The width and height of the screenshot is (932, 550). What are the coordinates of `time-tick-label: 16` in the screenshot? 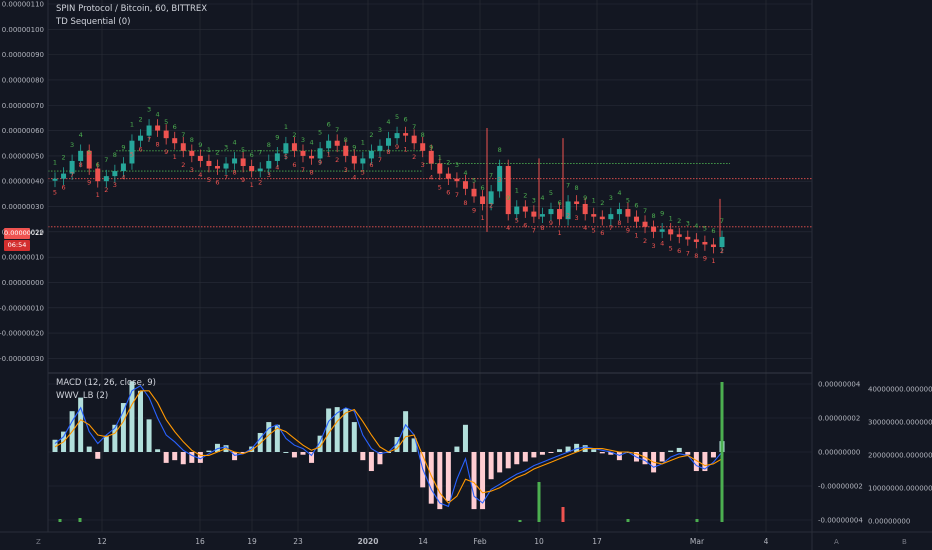 It's located at (200, 541).